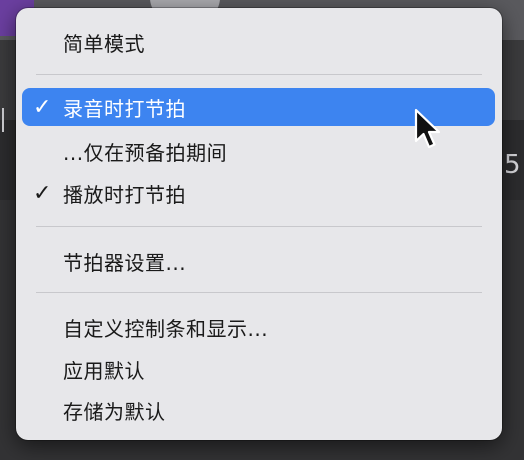 This screenshot has width=524, height=460. I want to click on menu-item-save-as-default: 存储为默认, so click(259, 410).